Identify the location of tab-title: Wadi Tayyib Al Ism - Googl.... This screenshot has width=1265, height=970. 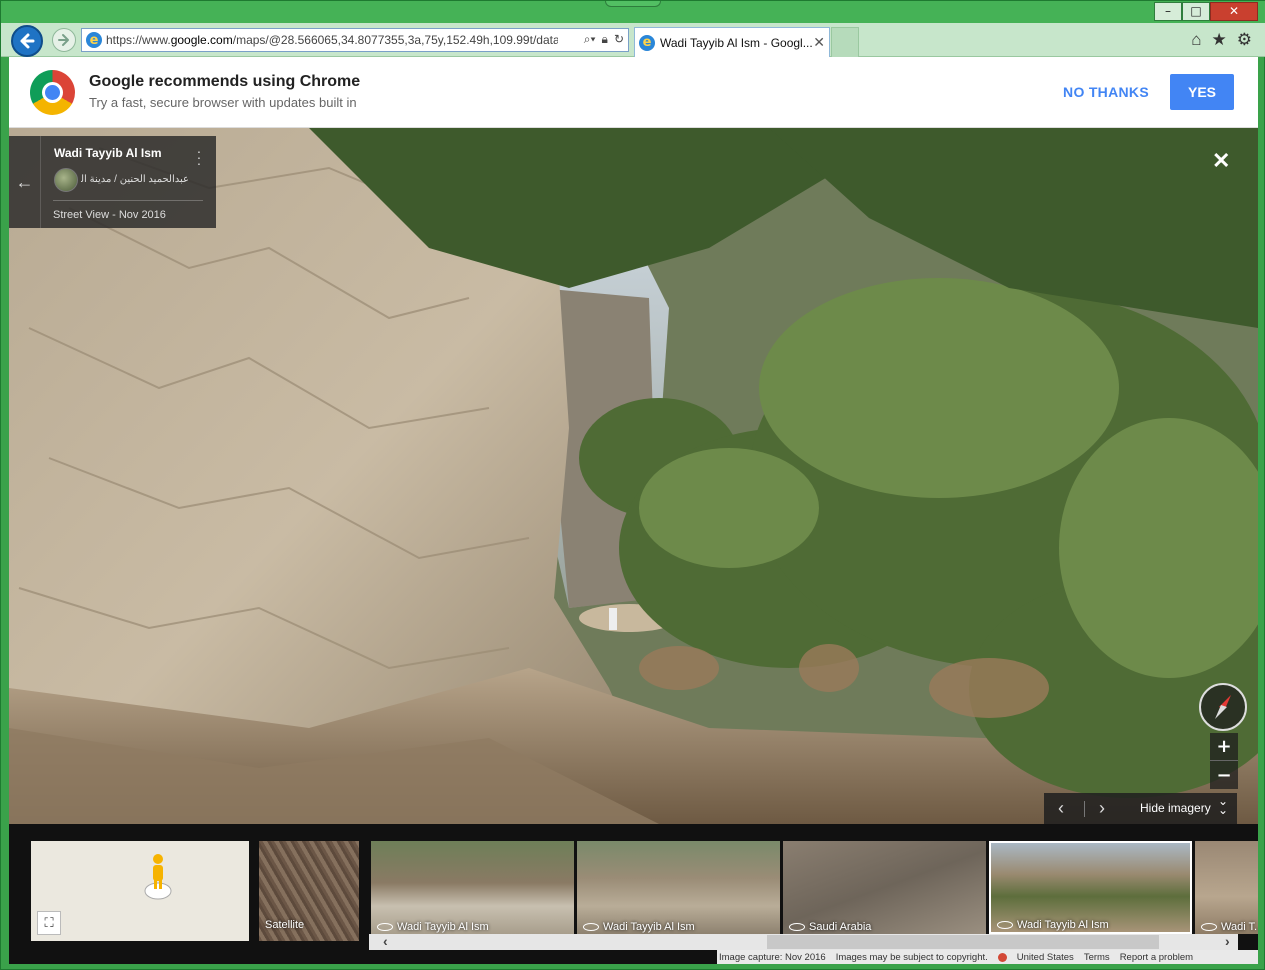
(736, 42).